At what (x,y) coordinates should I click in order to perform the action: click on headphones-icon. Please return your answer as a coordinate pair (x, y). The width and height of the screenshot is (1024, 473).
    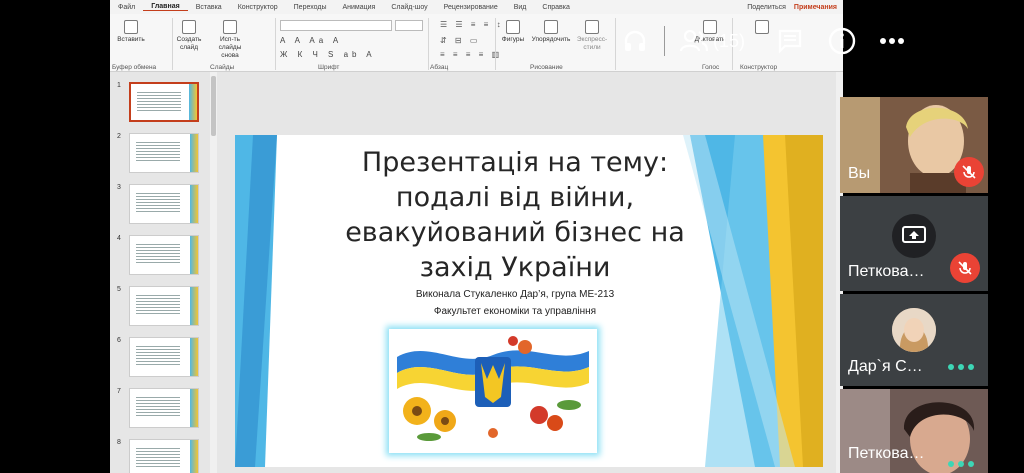
    Looking at the image, I should click on (635, 41).